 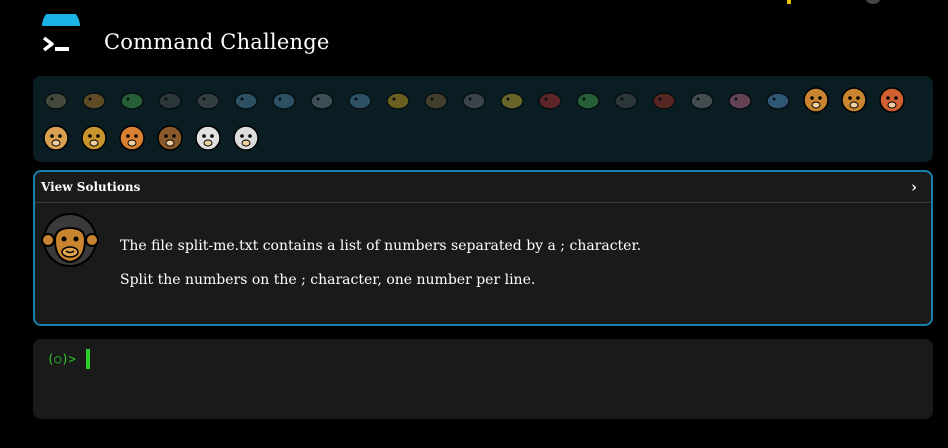 I want to click on animal-dolphin, so click(x=284, y=99).